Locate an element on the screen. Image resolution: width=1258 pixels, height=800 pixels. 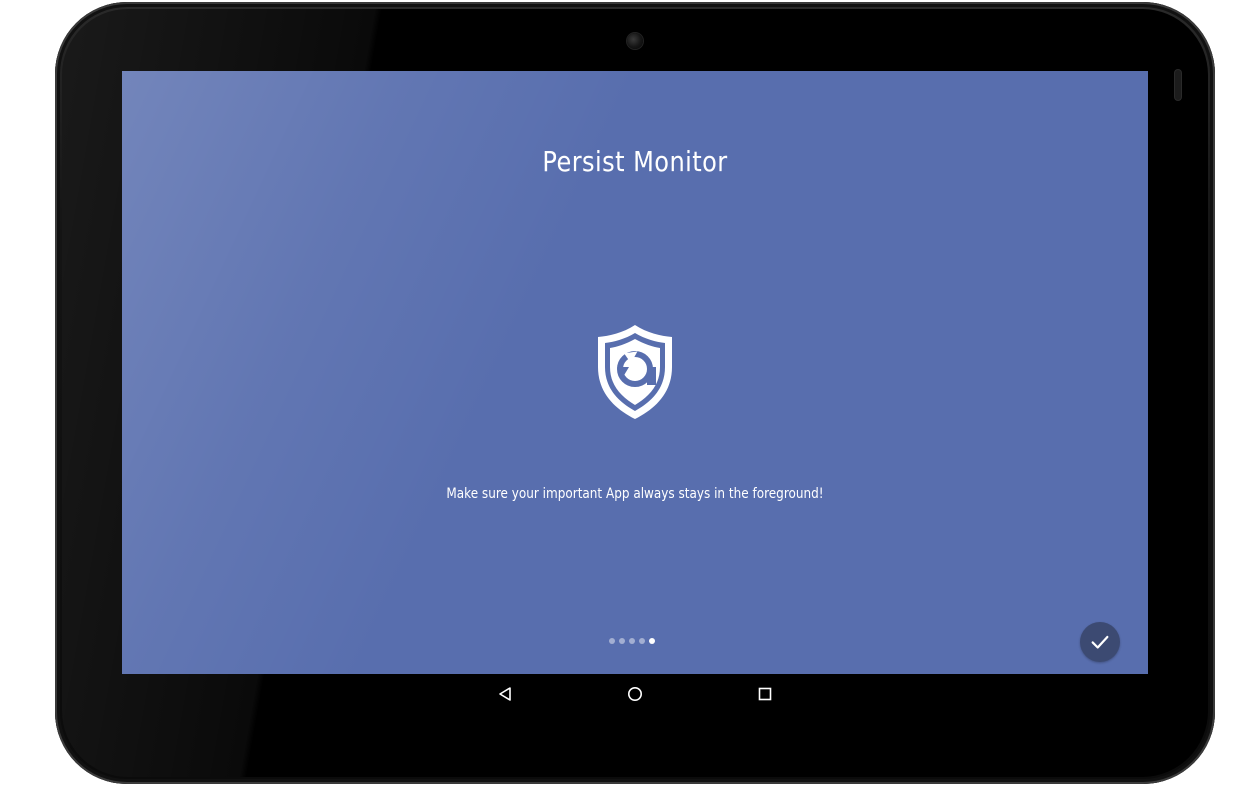
done-button is located at coordinates (1100, 642).